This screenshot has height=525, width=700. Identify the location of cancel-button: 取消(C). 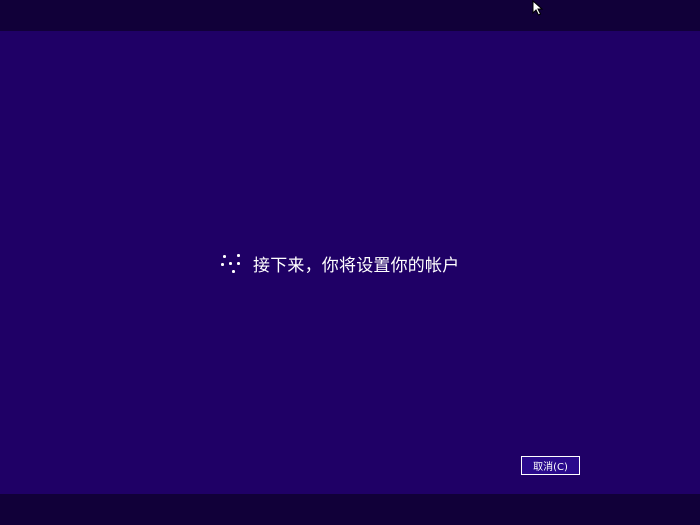
(550, 465).